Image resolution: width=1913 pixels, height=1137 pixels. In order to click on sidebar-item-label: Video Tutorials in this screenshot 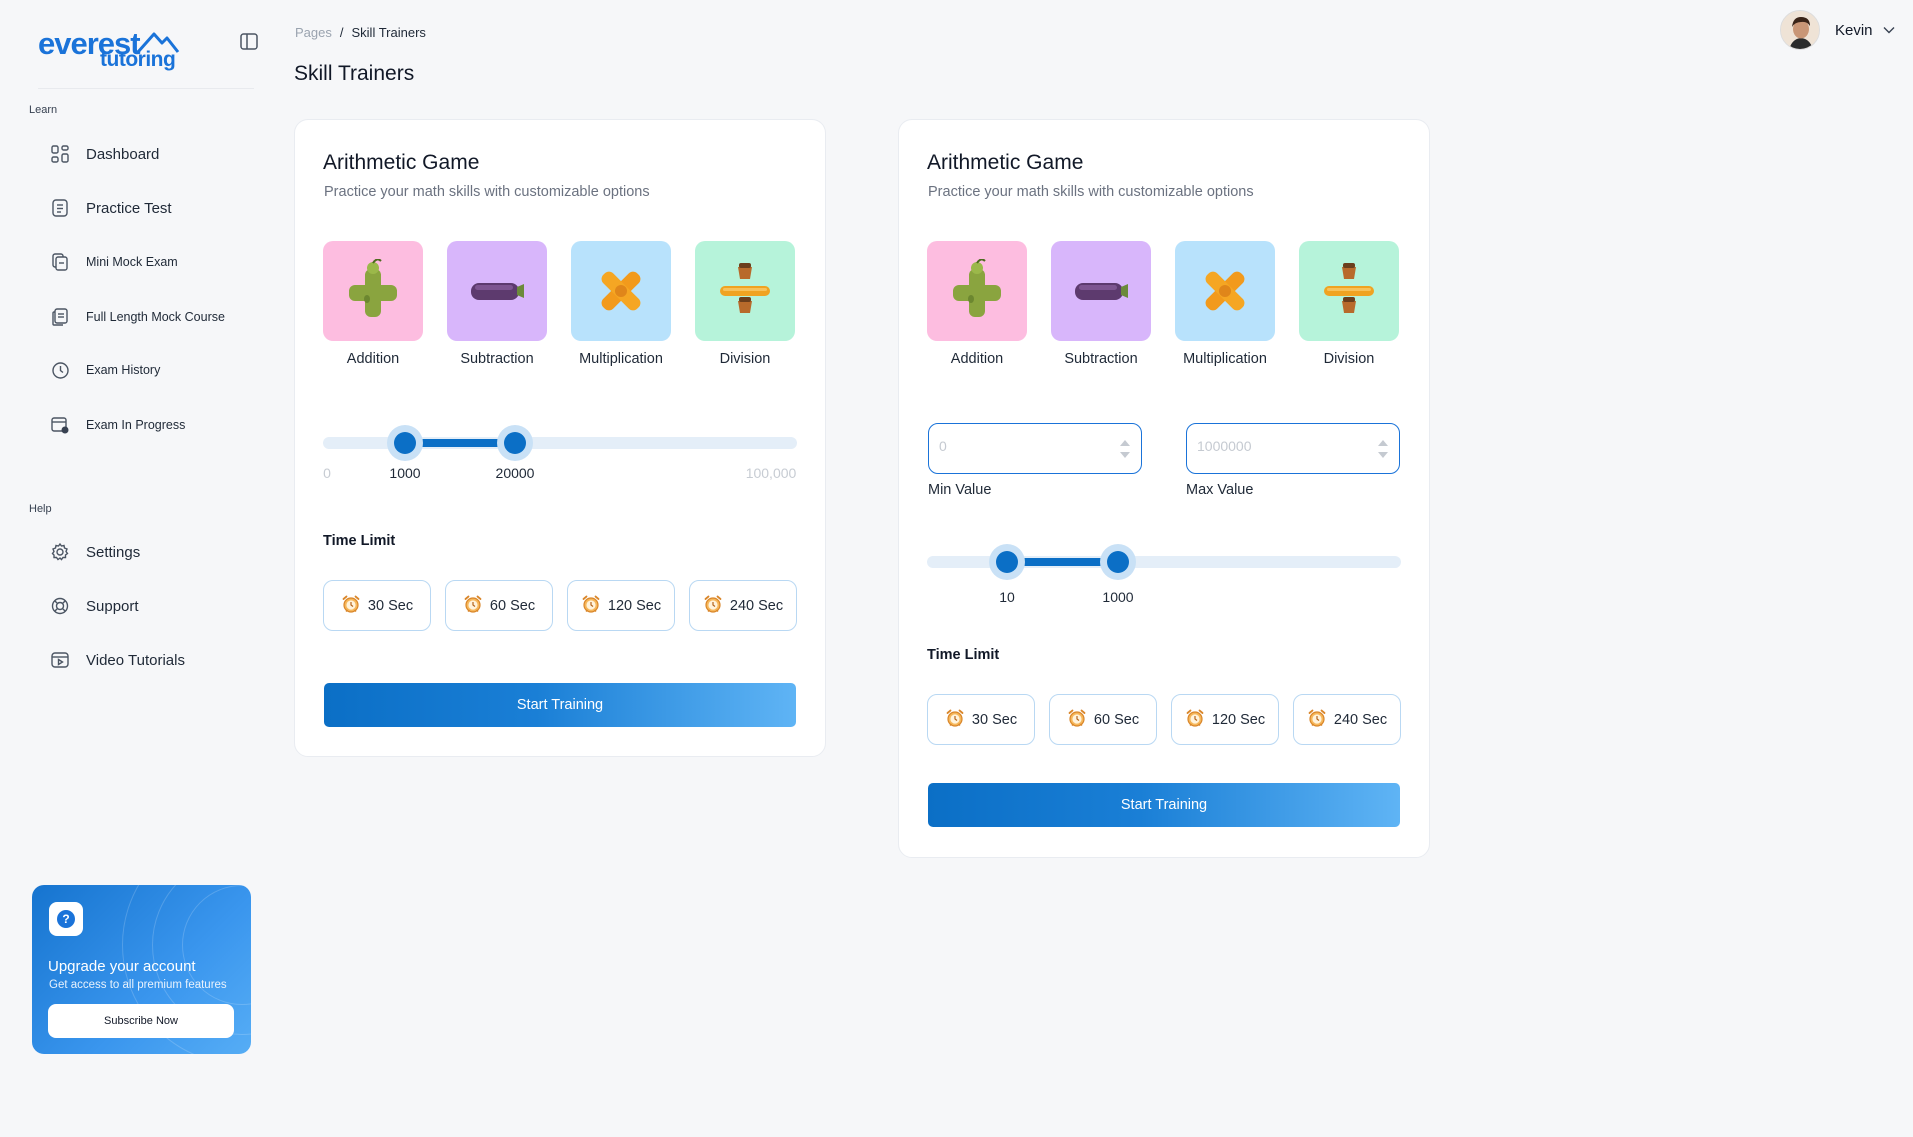, I will do `click(135, 660)`.